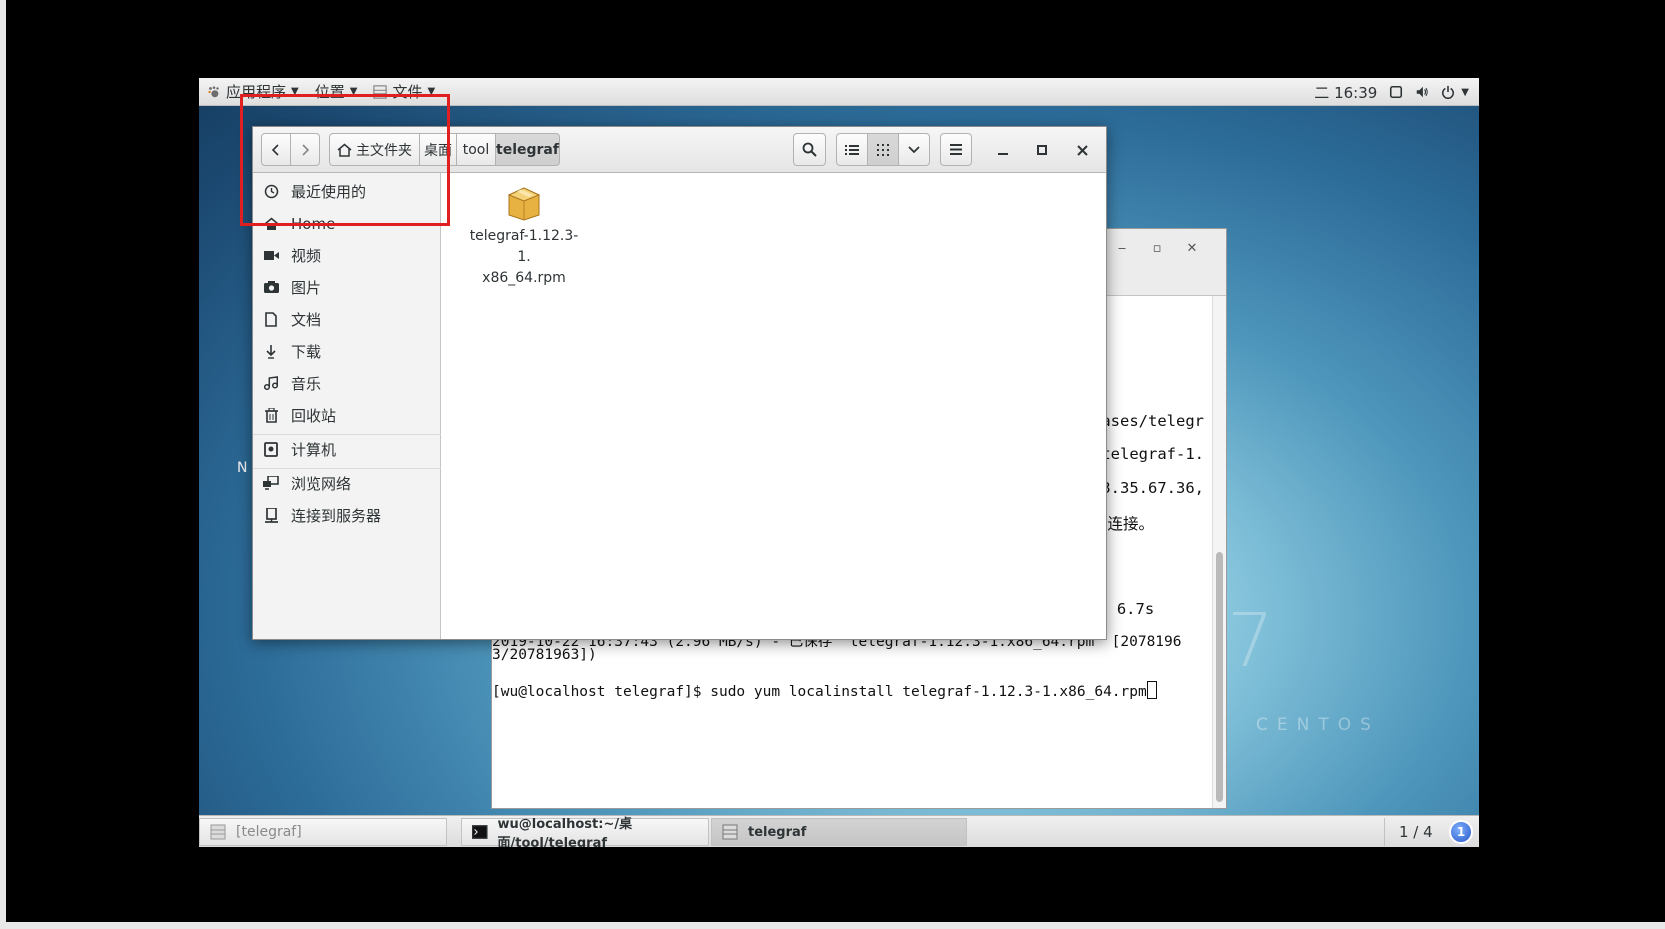 Image resolution: width=1665 pixels, height=929 pixels. What do you see at coordinates (269, 832) in the screenshot?
I see `taskbar-item-label: [telegraf]` at bounding box center [269, 832].